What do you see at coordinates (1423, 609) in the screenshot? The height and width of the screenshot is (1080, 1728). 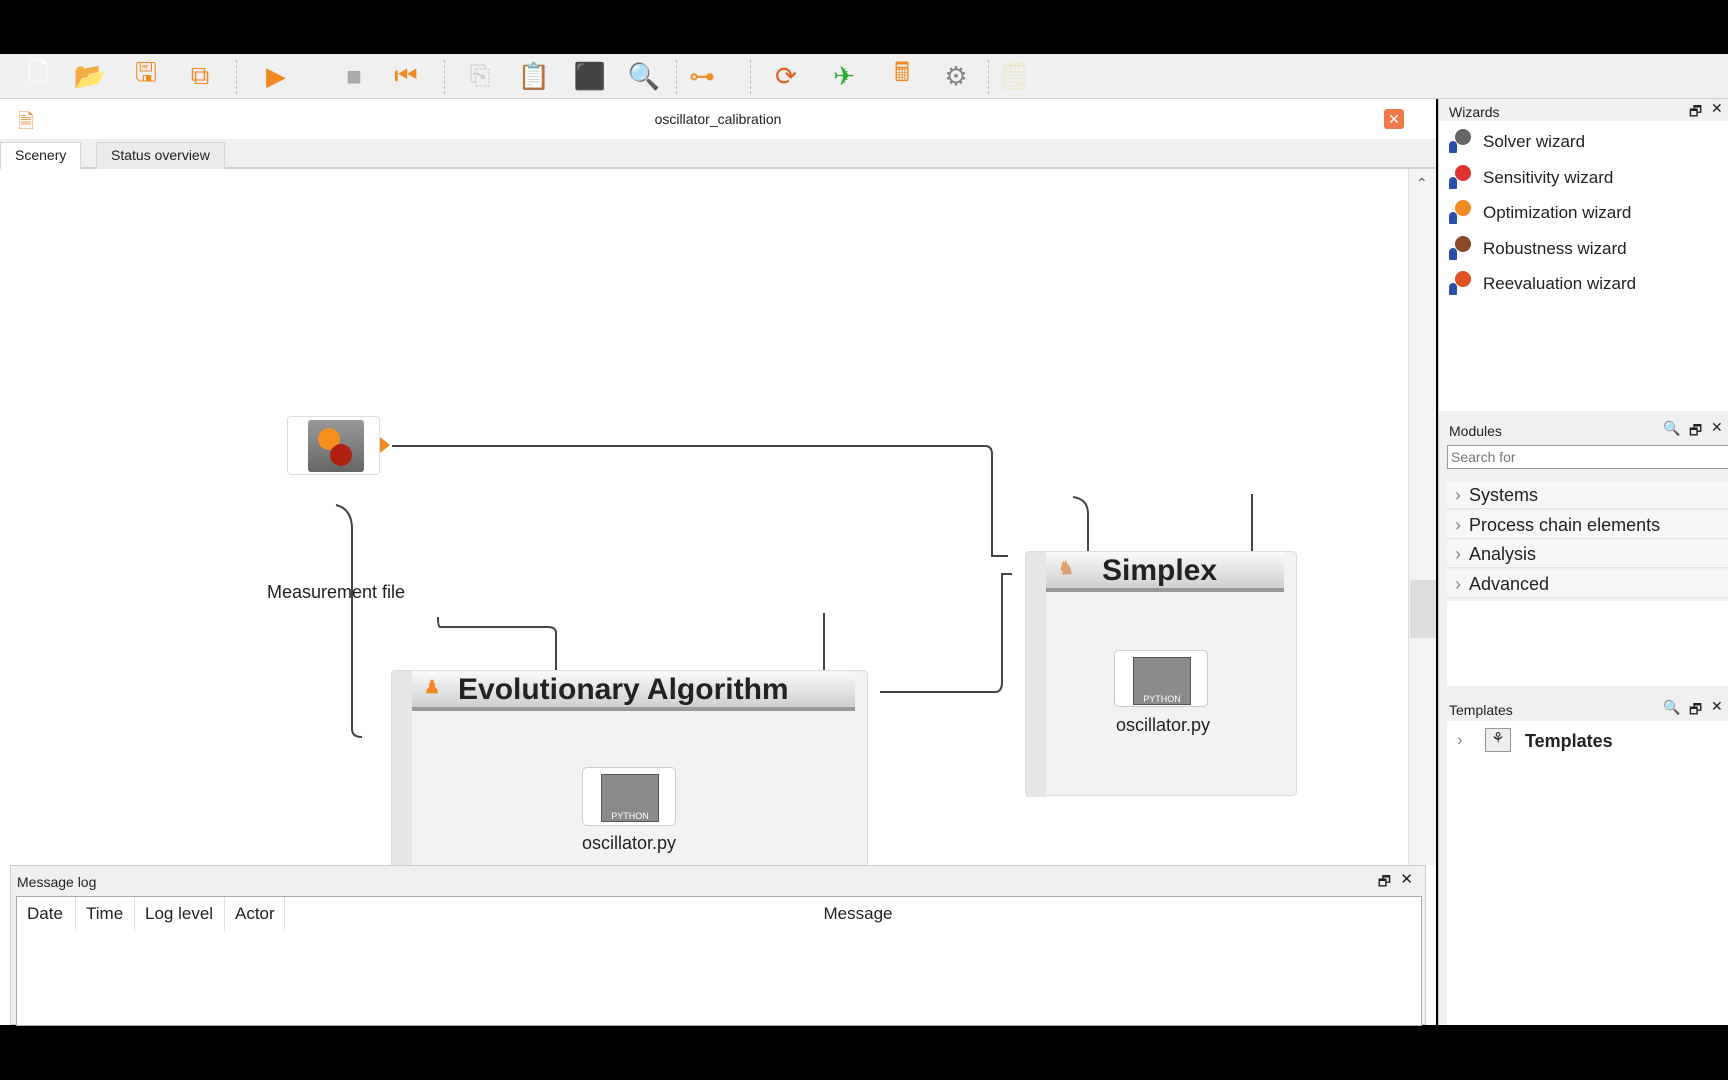 I see `scrollbar-thumb` at bounding box center [1423, 609].